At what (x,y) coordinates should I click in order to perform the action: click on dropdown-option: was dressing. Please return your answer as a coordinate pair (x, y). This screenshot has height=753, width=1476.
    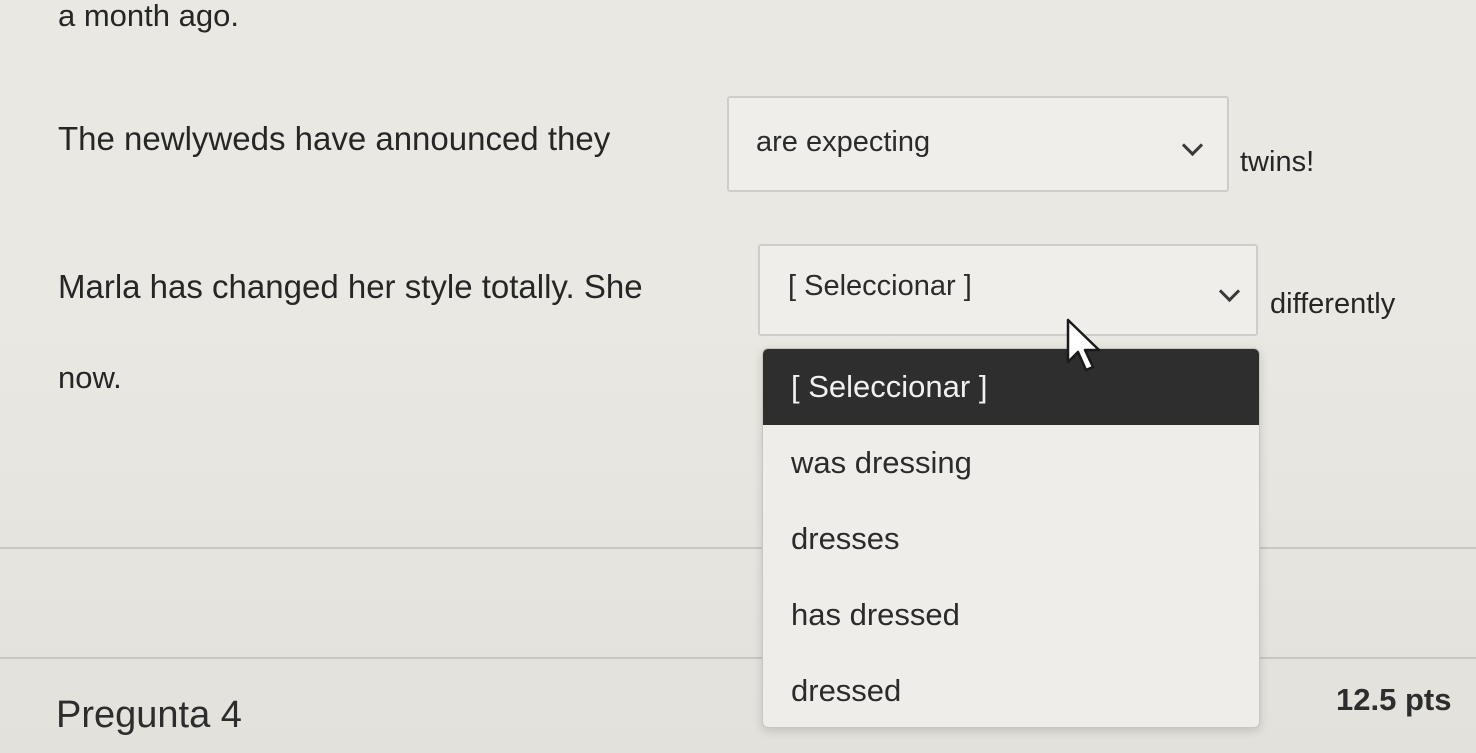
    Looking at the image, I should click on (1011, 463).